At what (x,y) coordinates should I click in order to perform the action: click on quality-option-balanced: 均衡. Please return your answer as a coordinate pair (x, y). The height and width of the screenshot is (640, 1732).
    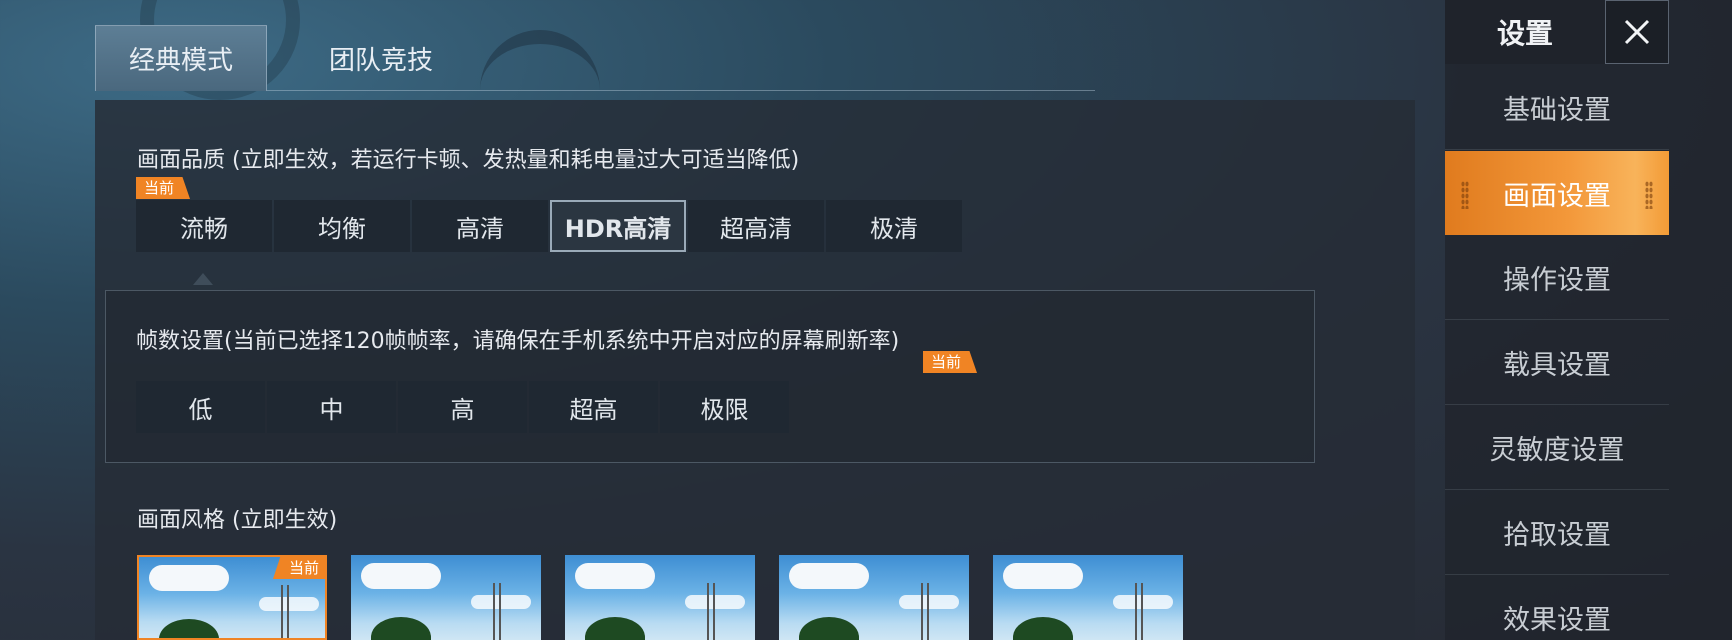
    Looking at the image, I should click on (342, 226).